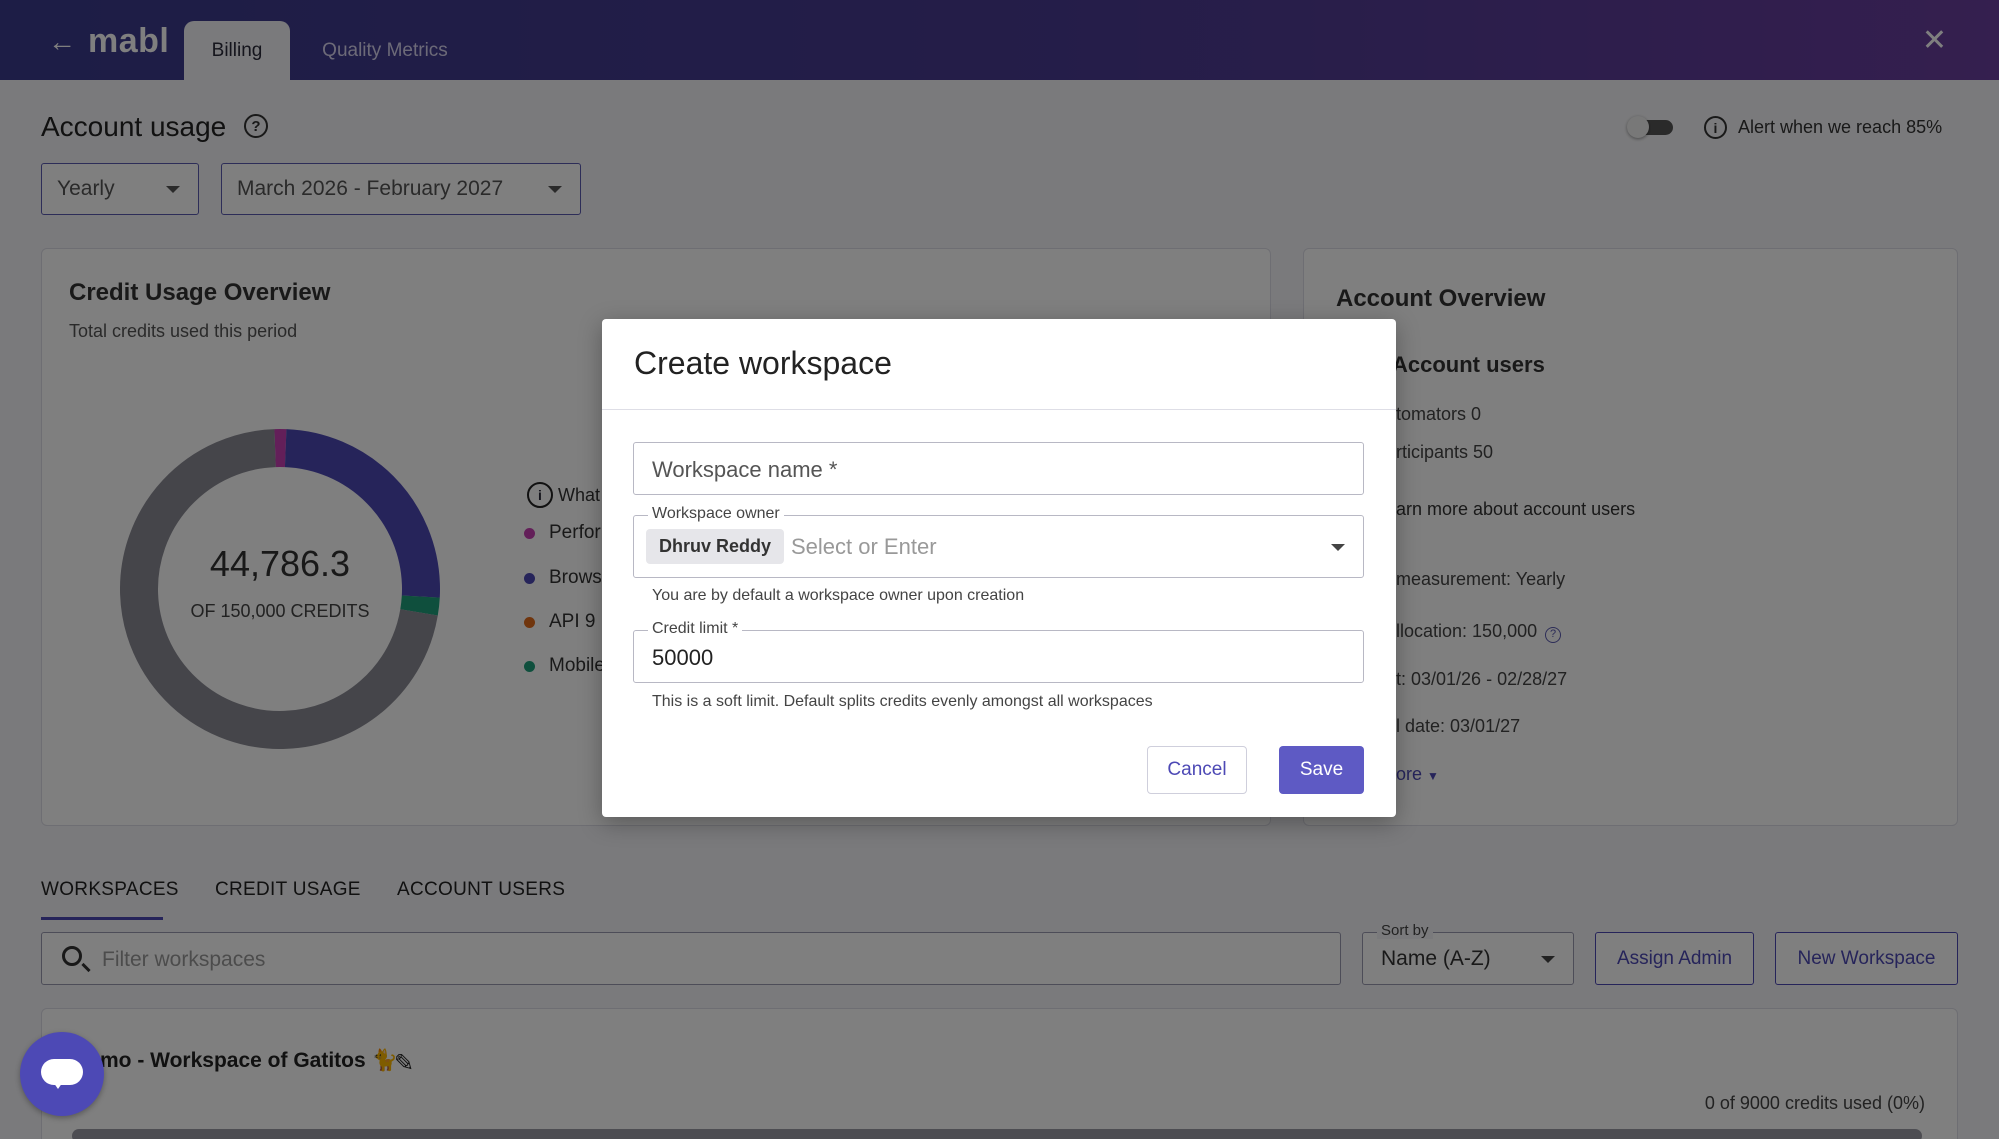 The image size is (1999, 1139). I want to click on chat-launcher, so click(62, 1074).